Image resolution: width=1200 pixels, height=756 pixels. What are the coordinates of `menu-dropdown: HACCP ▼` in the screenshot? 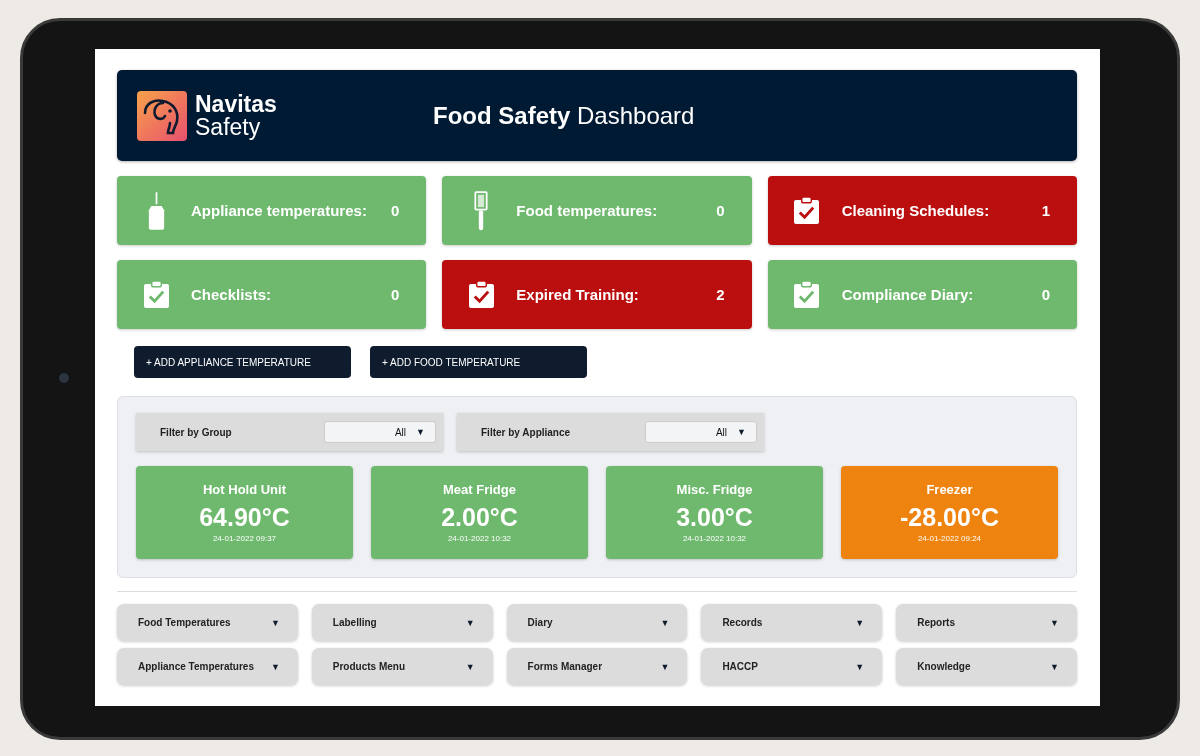 It's located at (792, 666).